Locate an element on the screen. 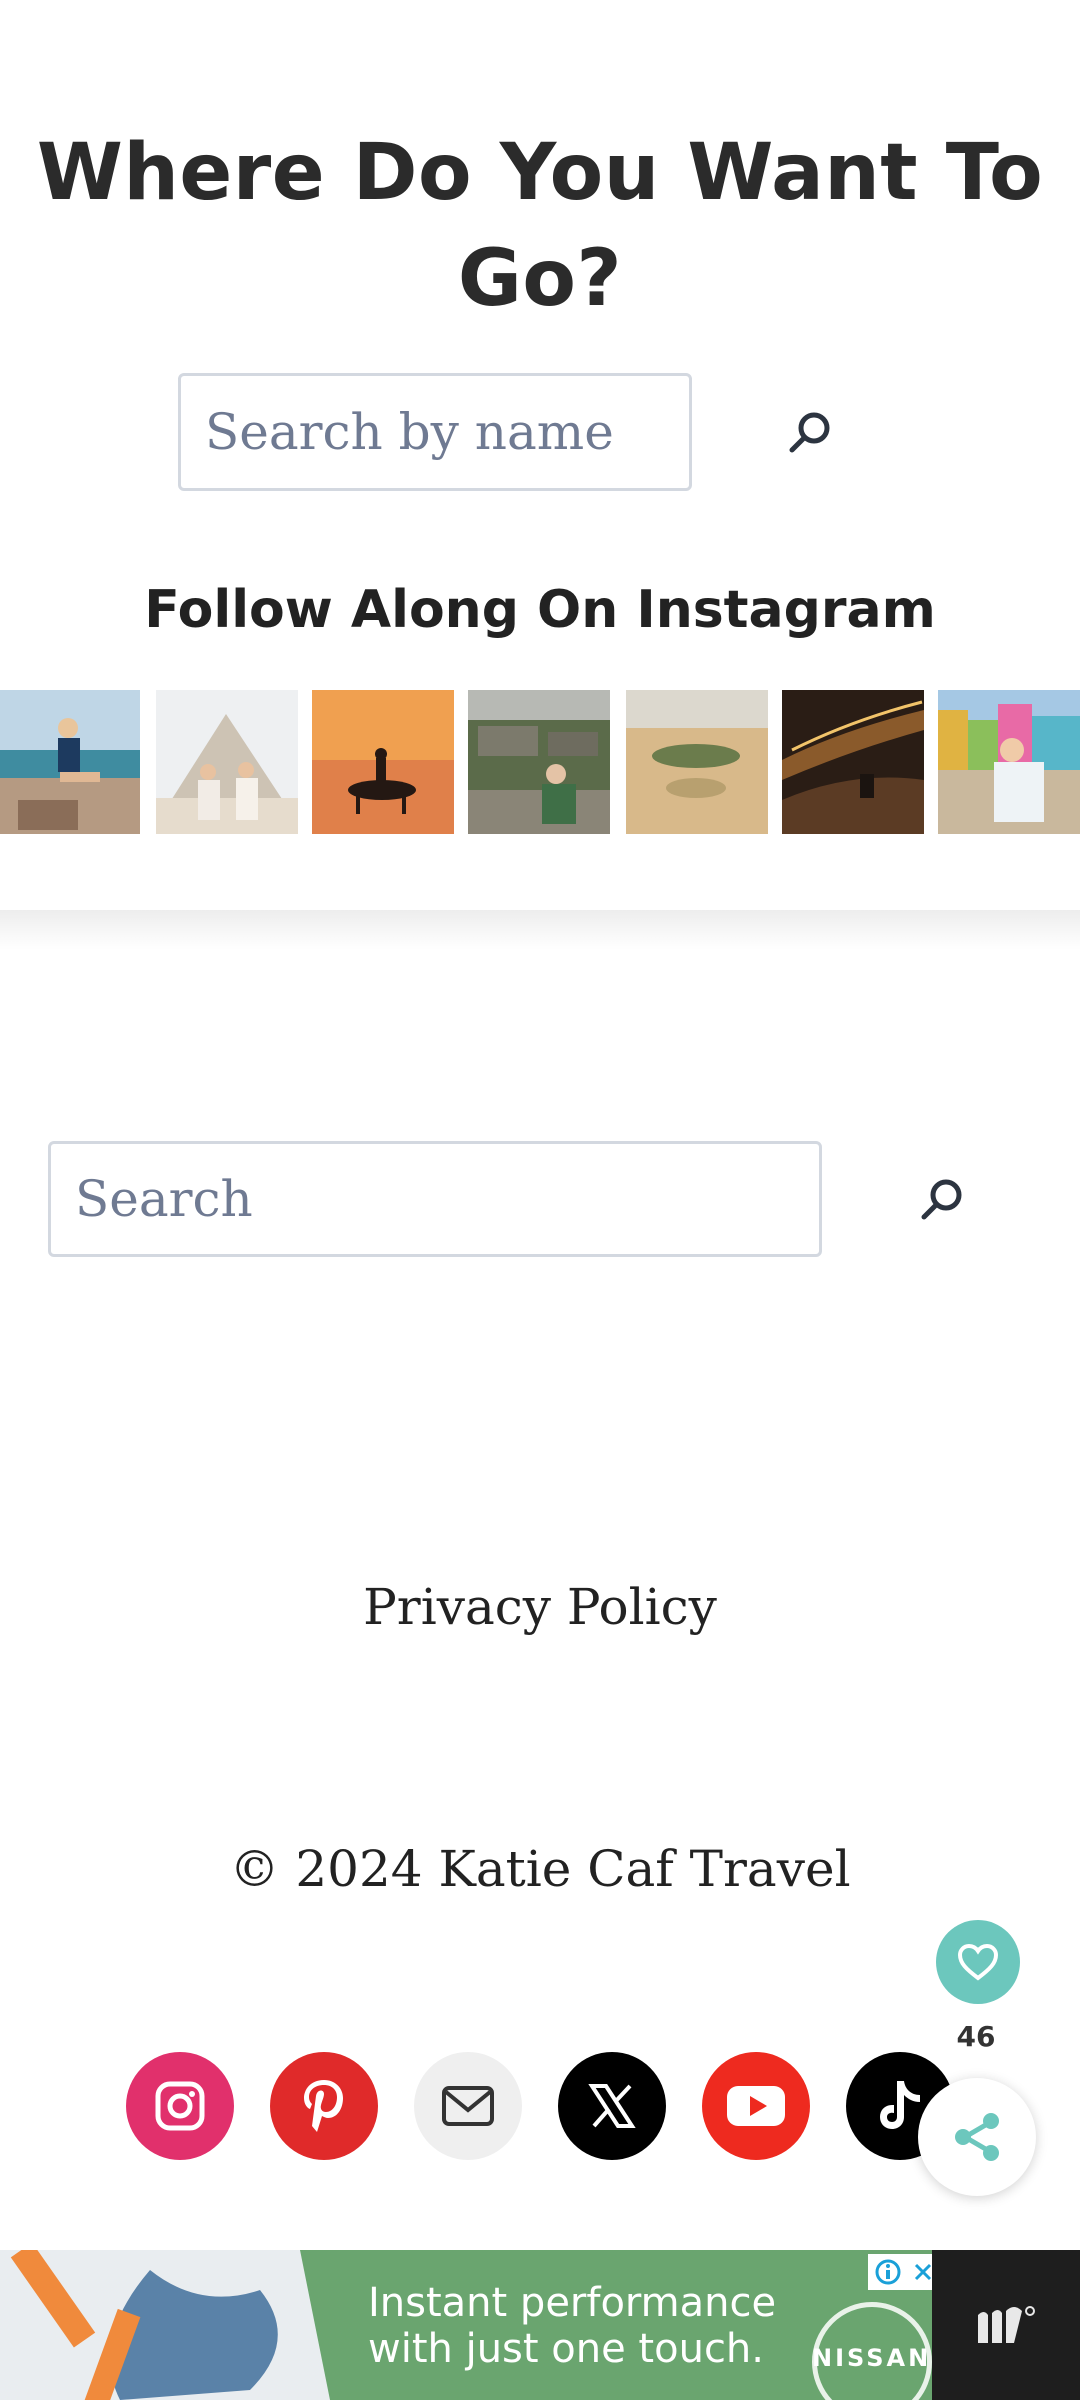 Image resolution: width=1080 pixels, height=2400 pixels. pinterest-link is located at coordinates (324, 2106).